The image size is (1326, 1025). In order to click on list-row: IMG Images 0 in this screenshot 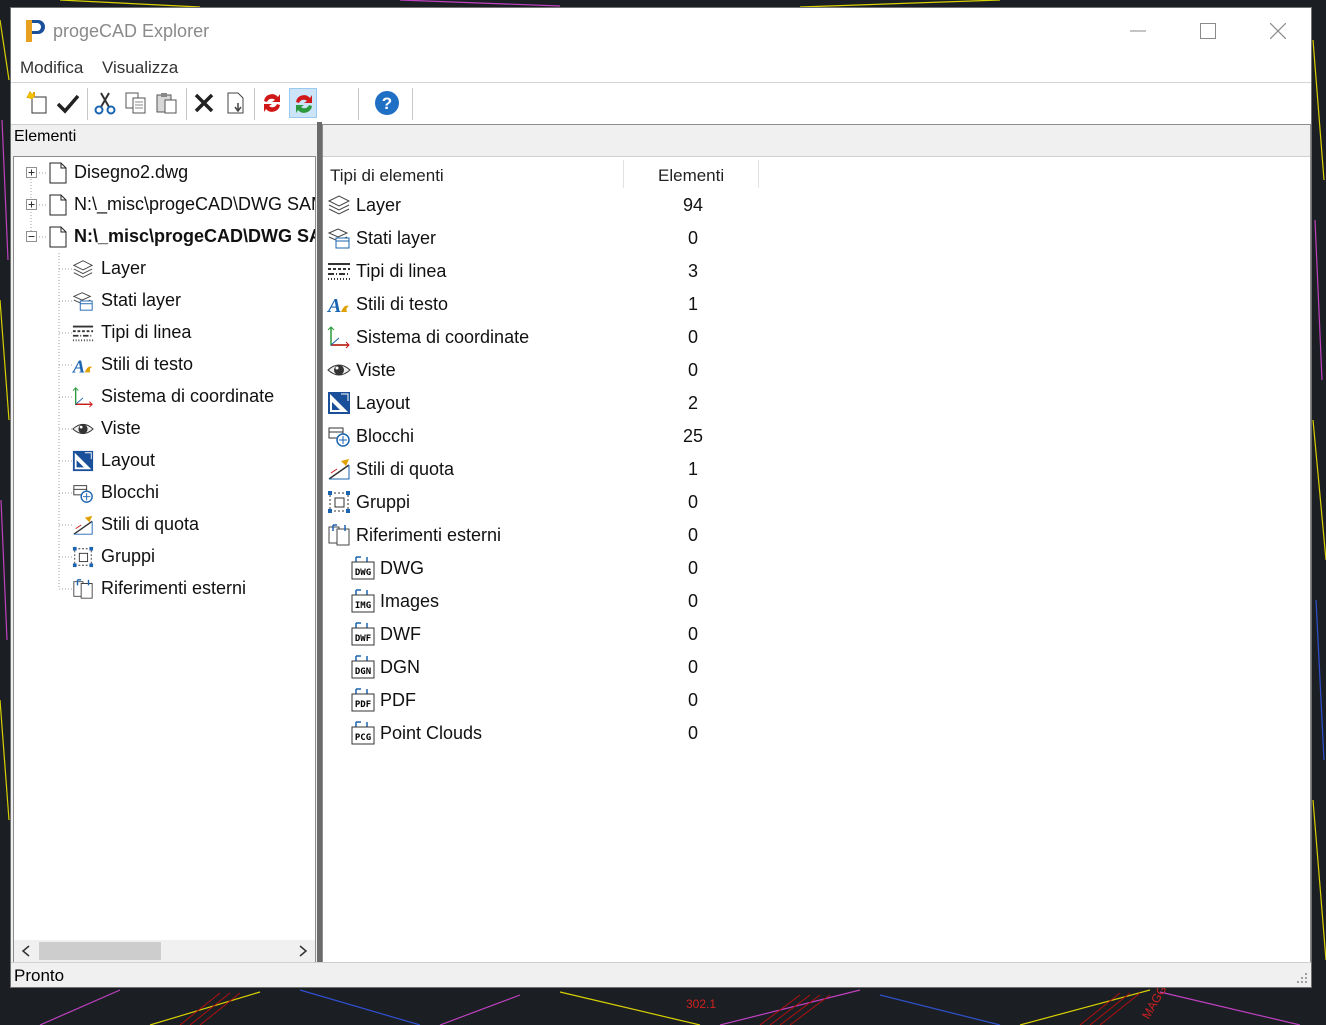, I will do `click(816, 601)`.